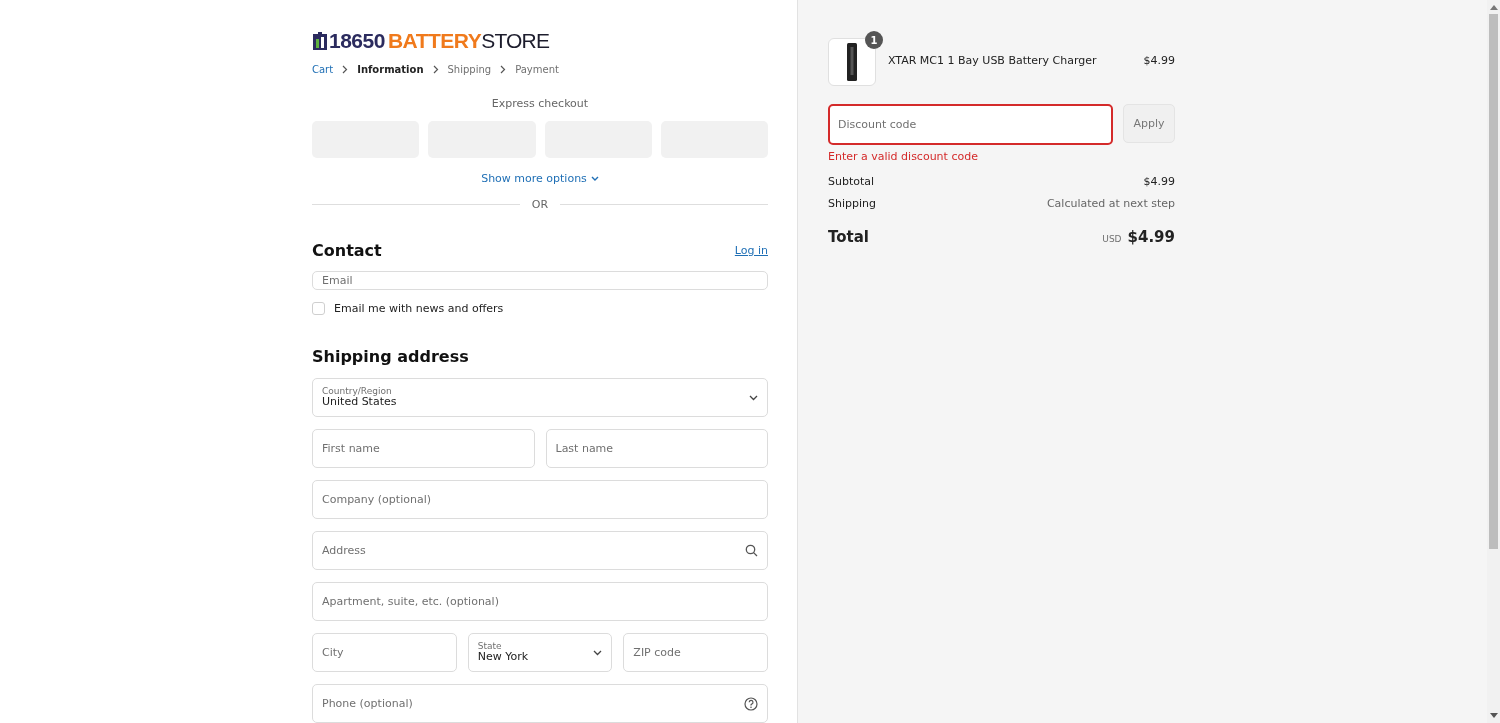  I want to click on currency-code: USD, so click(1112, 239).